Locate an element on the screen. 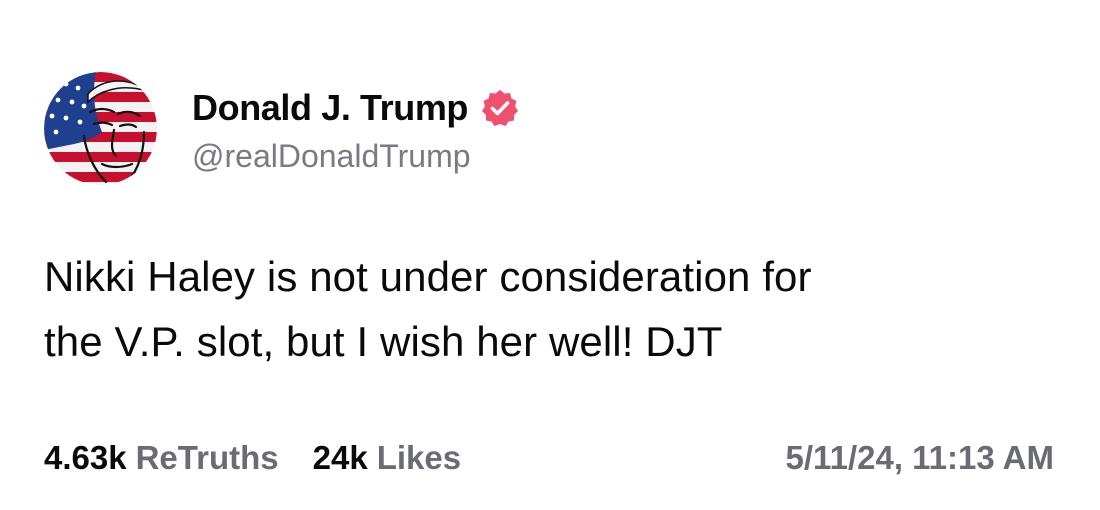  author-identity: Donald J. Trump @realDonaldTrump is located at coordinates (356, 128).